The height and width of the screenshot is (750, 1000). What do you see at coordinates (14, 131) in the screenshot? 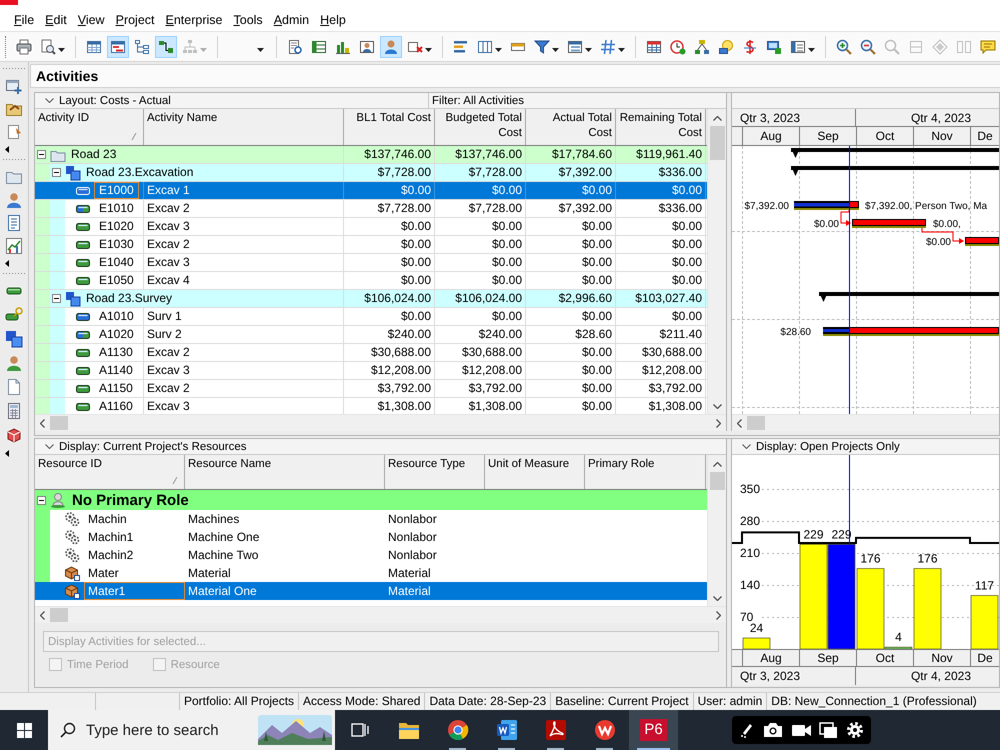
I see `document-flag-icon` at bounding box center [14, 131].